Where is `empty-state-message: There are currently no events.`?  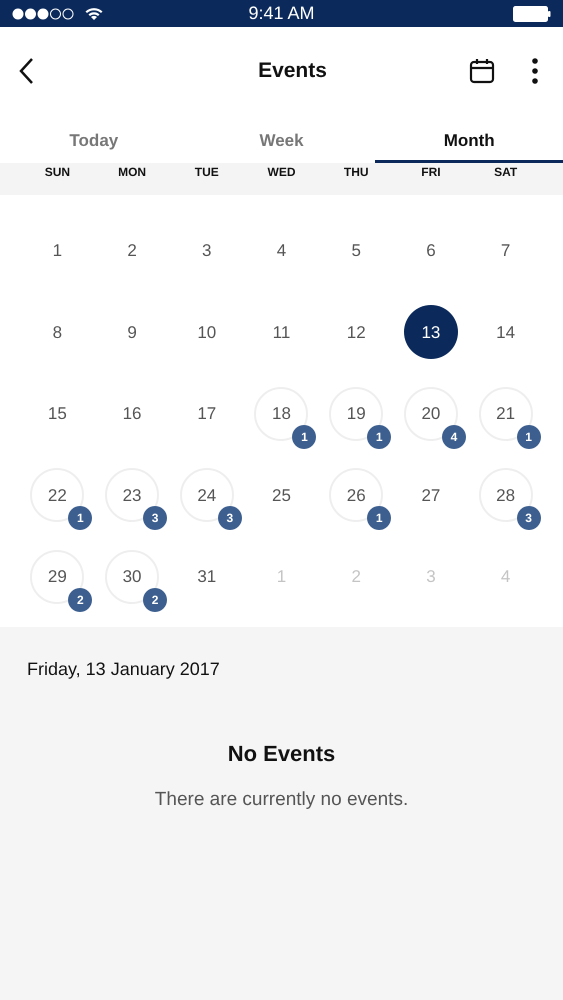 empty-state-message: There are currently no events. is located at coordinates (281, 800).